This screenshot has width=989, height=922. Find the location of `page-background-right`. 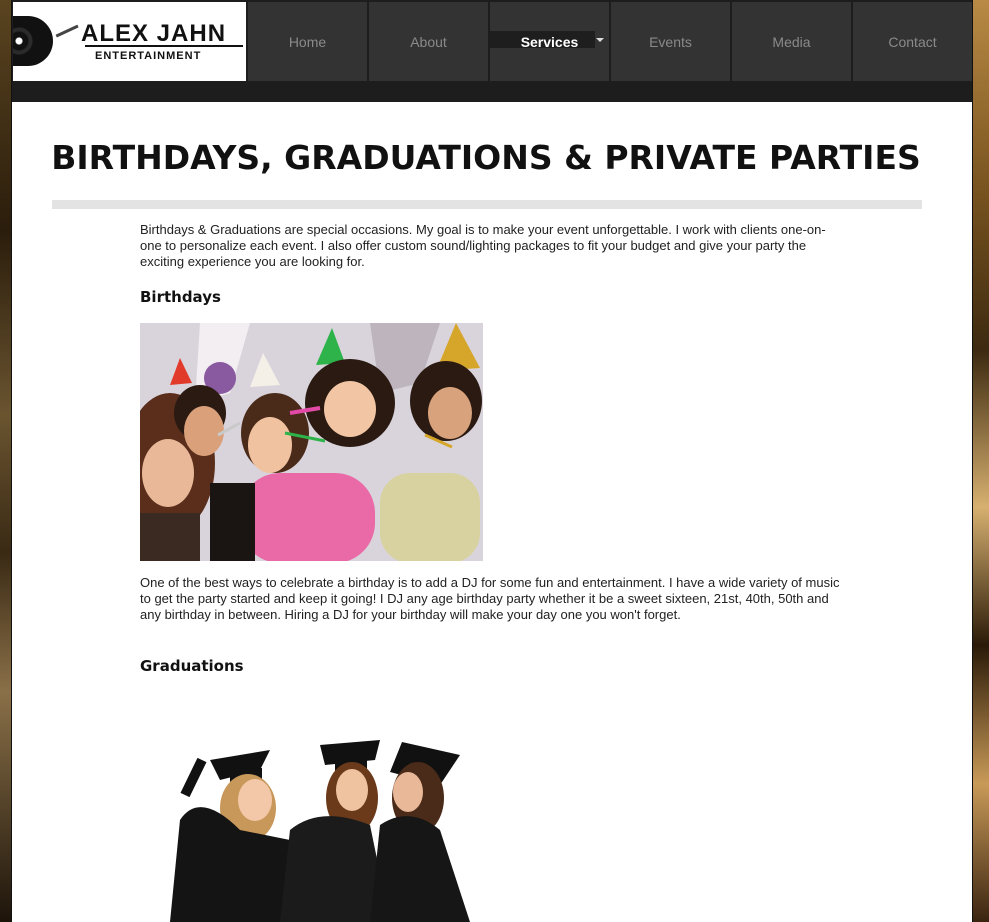

page-background-right is located at coordinates (981, 461).